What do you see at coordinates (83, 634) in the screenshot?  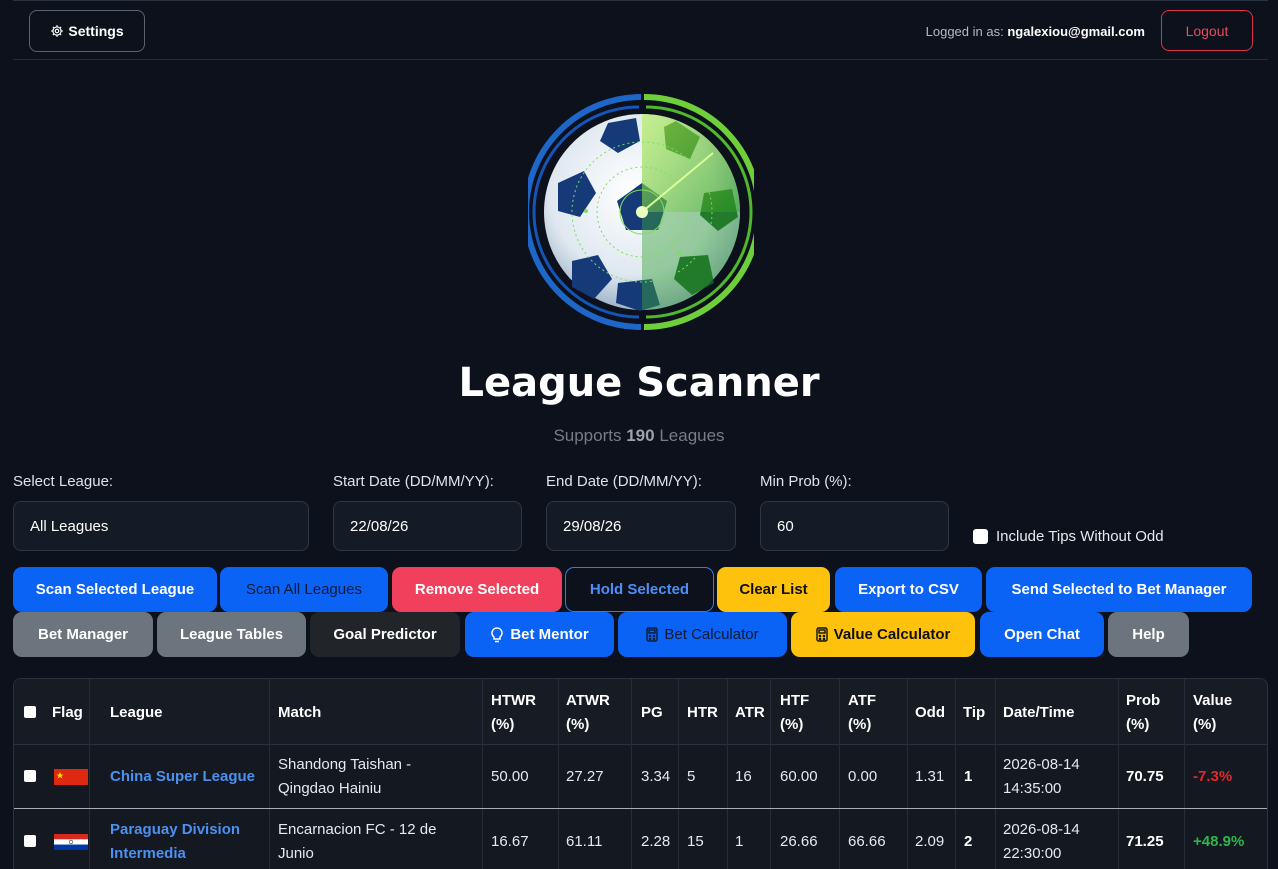 I see `bet-manager-button: Bet Manager` at bounding box center [83, 634].